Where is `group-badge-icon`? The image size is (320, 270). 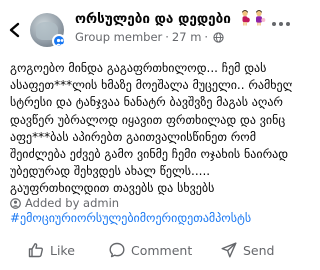 group-badge-icon is located at coordinates (59, 41).